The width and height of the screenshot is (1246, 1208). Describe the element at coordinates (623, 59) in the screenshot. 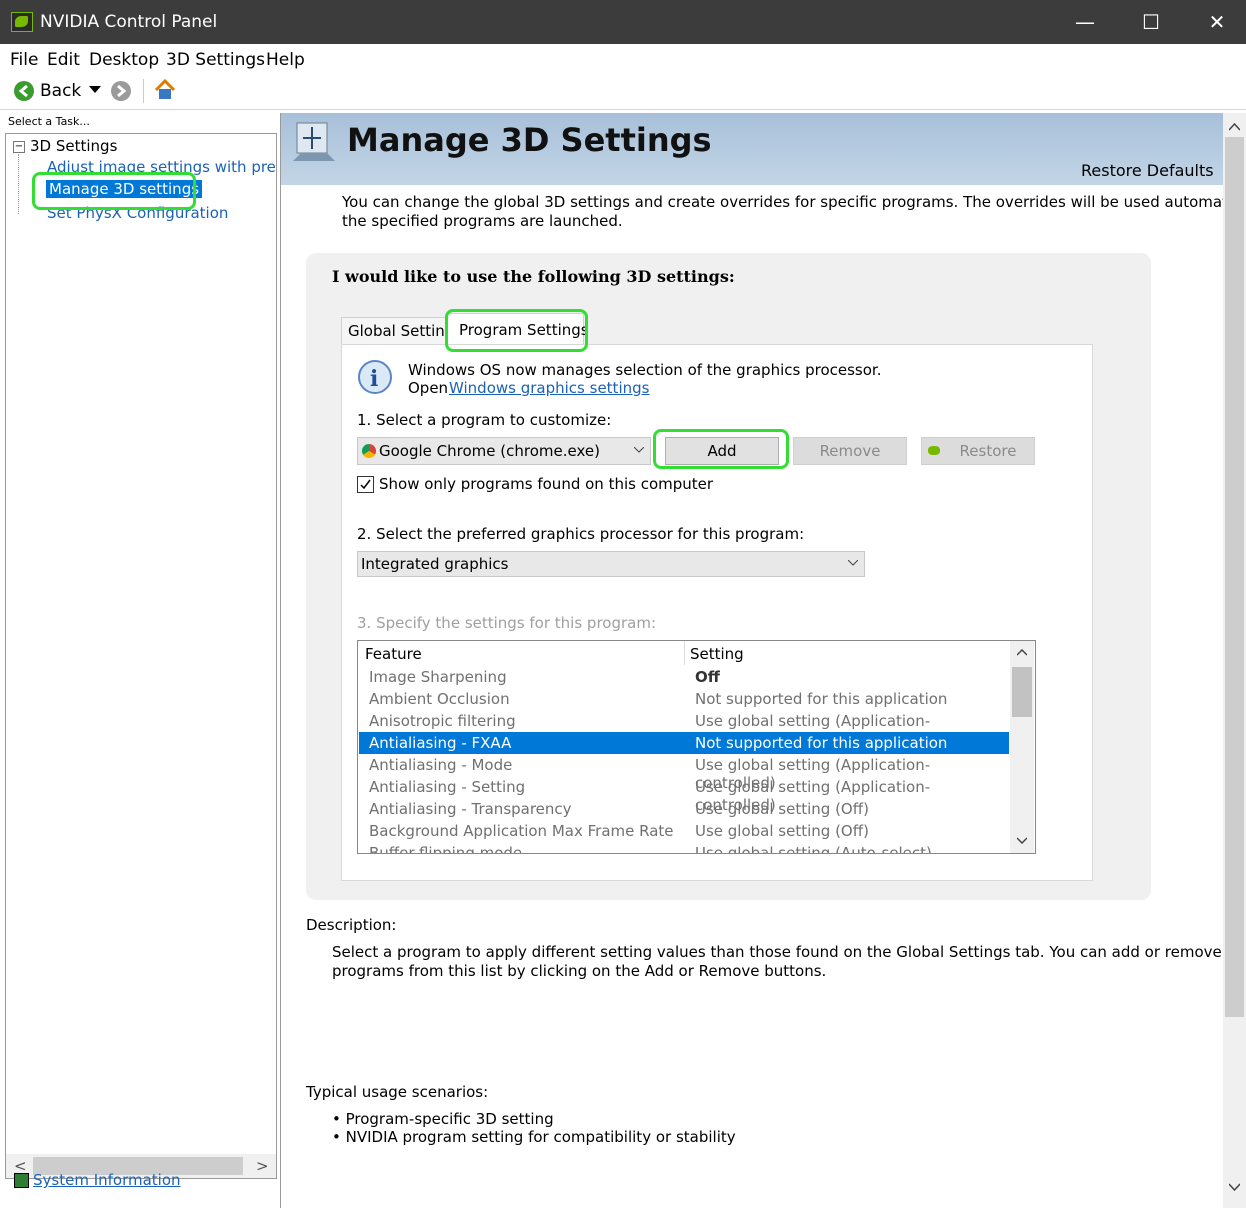

I see `menu-bar: File Edit Desktop 3D Settings Help` at that location.